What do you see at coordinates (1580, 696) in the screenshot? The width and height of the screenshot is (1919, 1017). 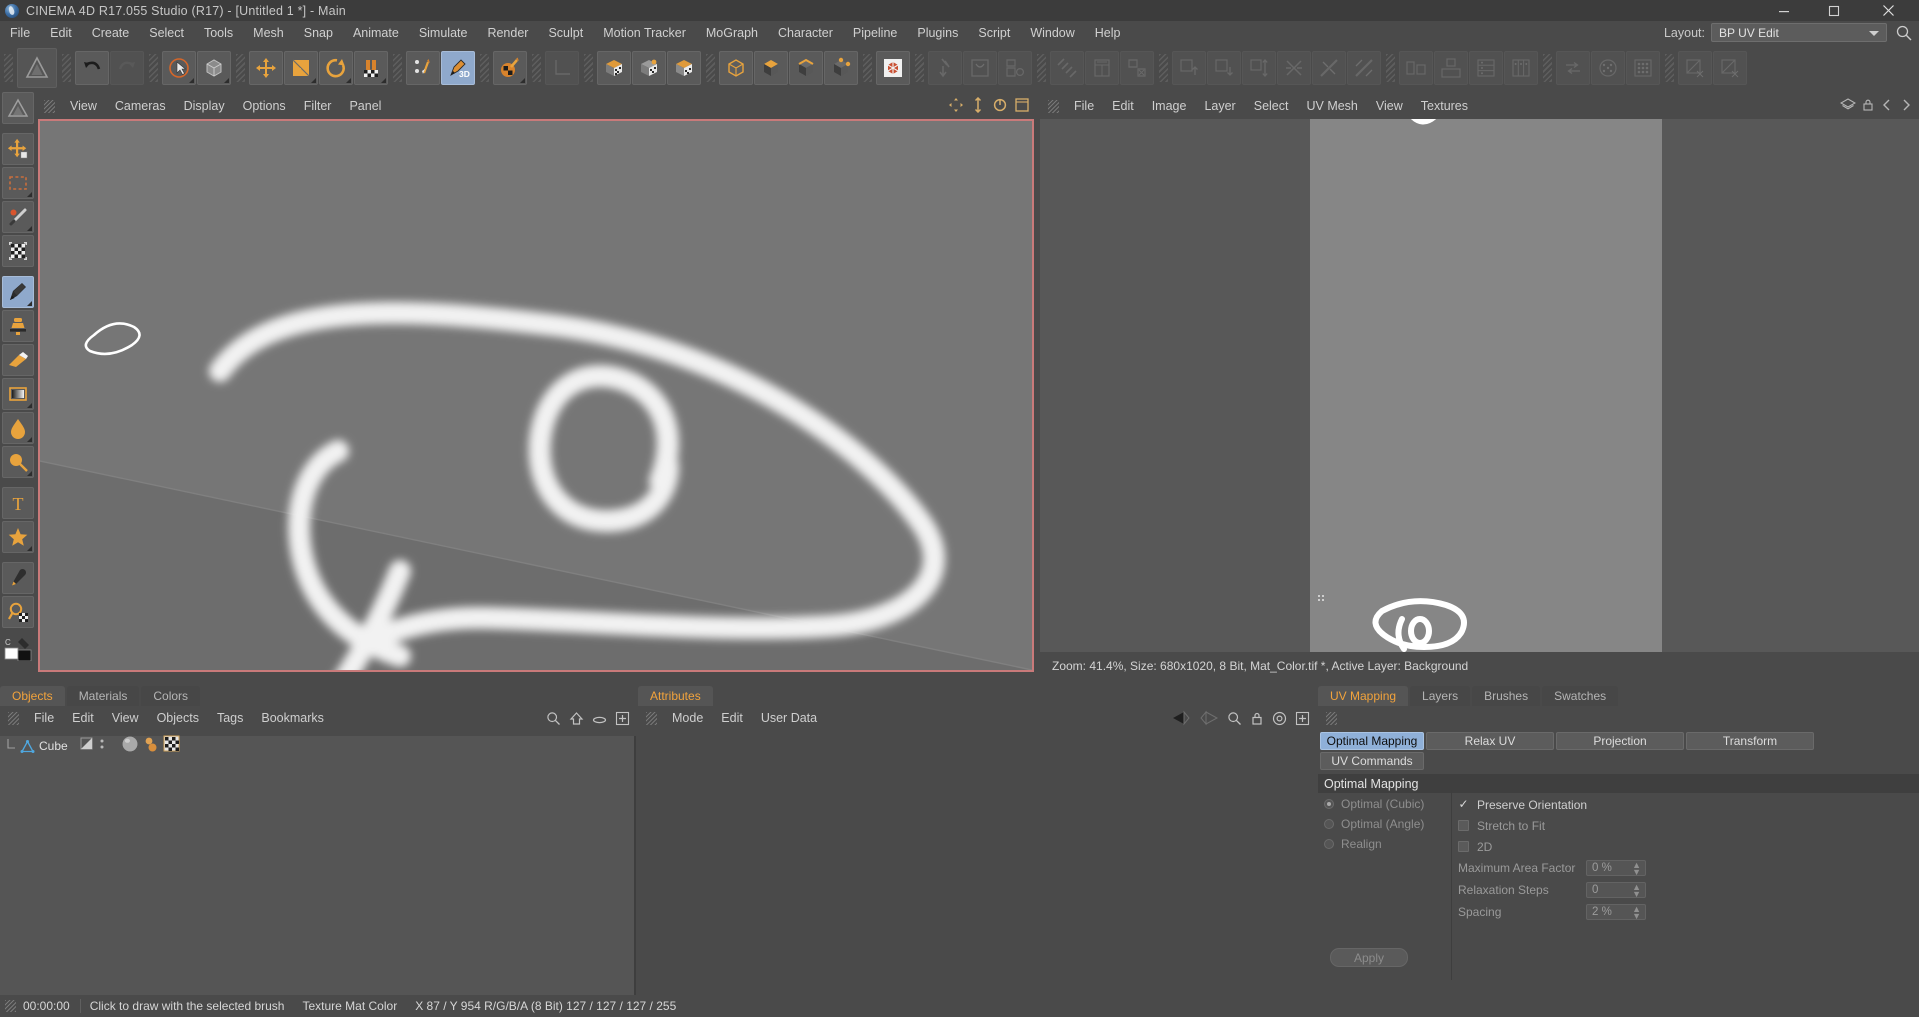 I see `tab-swatches: Swatches` at bounding box center [1580, 696].